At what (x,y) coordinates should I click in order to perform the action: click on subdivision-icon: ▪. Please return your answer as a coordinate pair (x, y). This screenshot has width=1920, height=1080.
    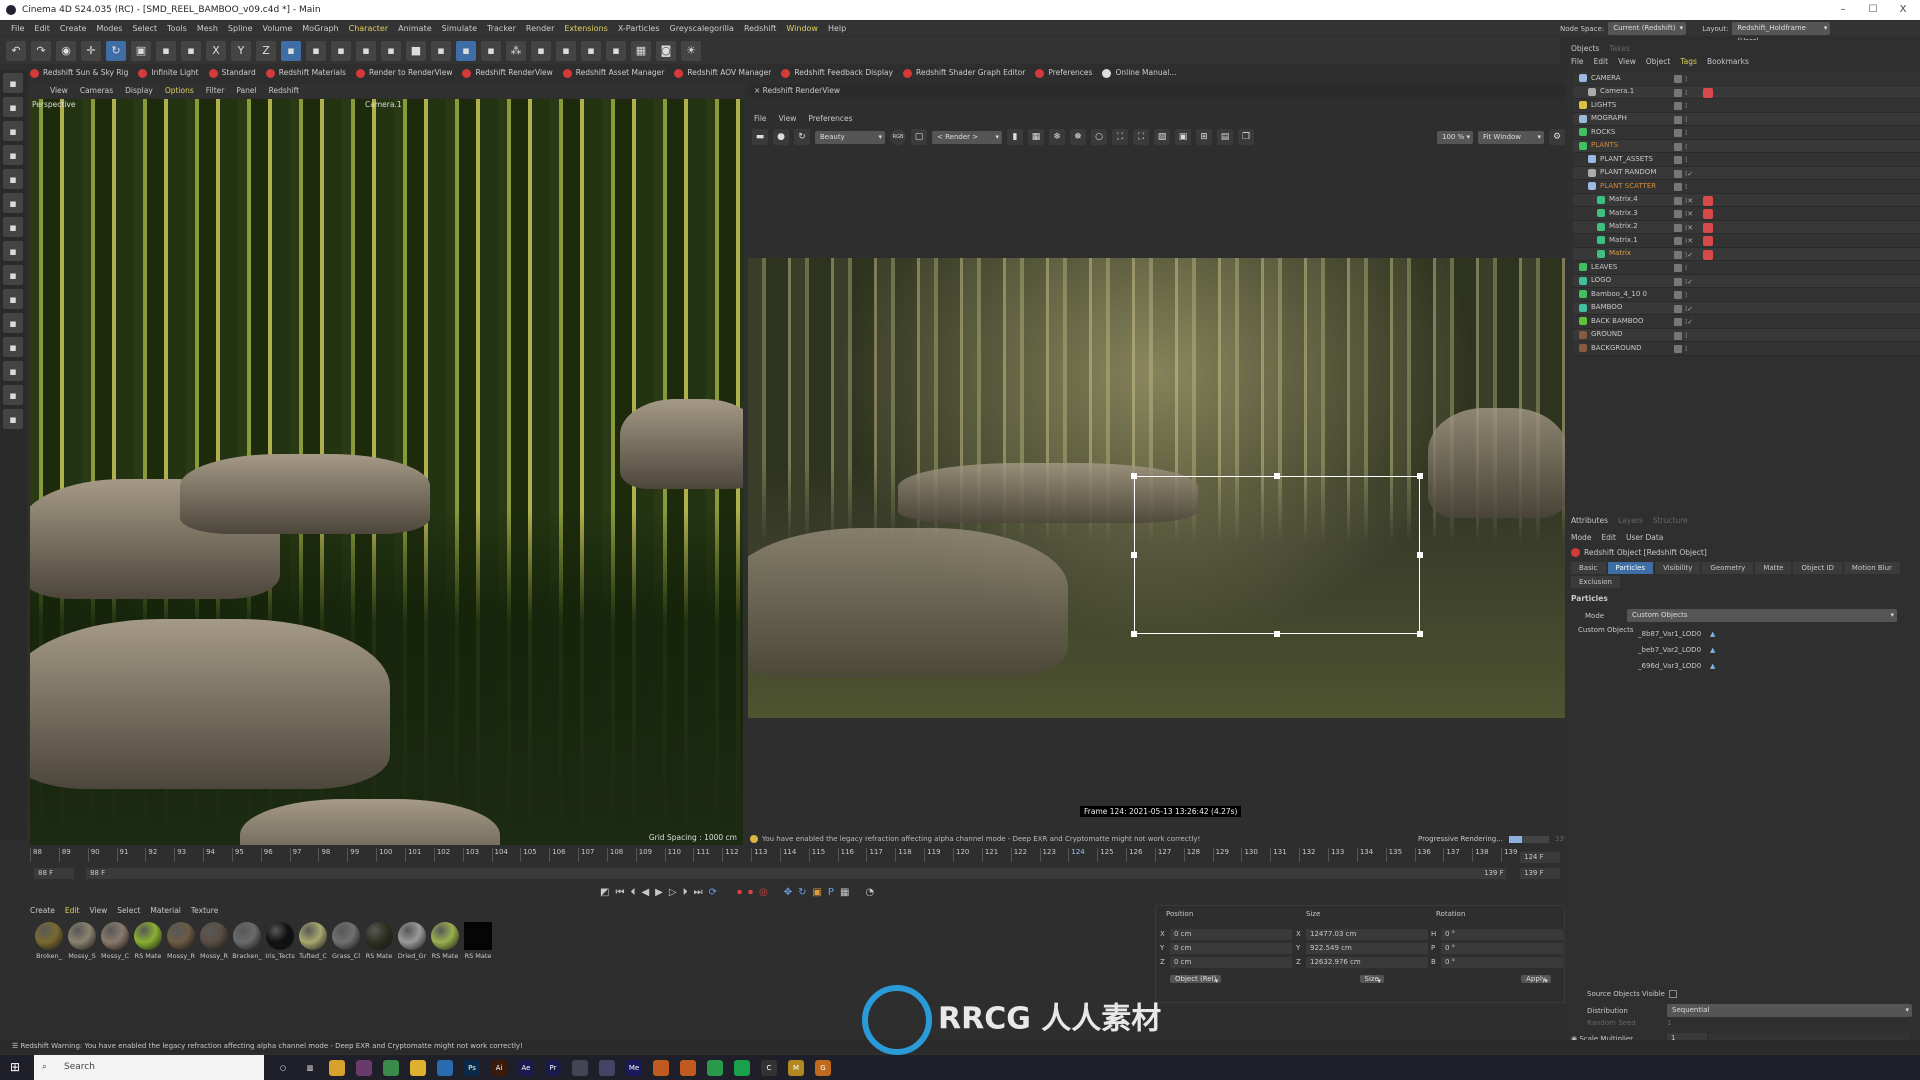
    Looking at the image, I should click on (466, 50).